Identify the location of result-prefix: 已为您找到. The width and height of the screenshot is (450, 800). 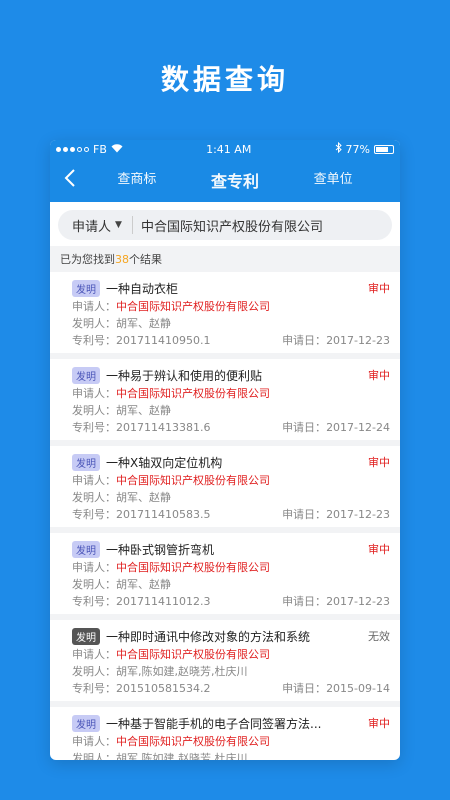
(87, 259).